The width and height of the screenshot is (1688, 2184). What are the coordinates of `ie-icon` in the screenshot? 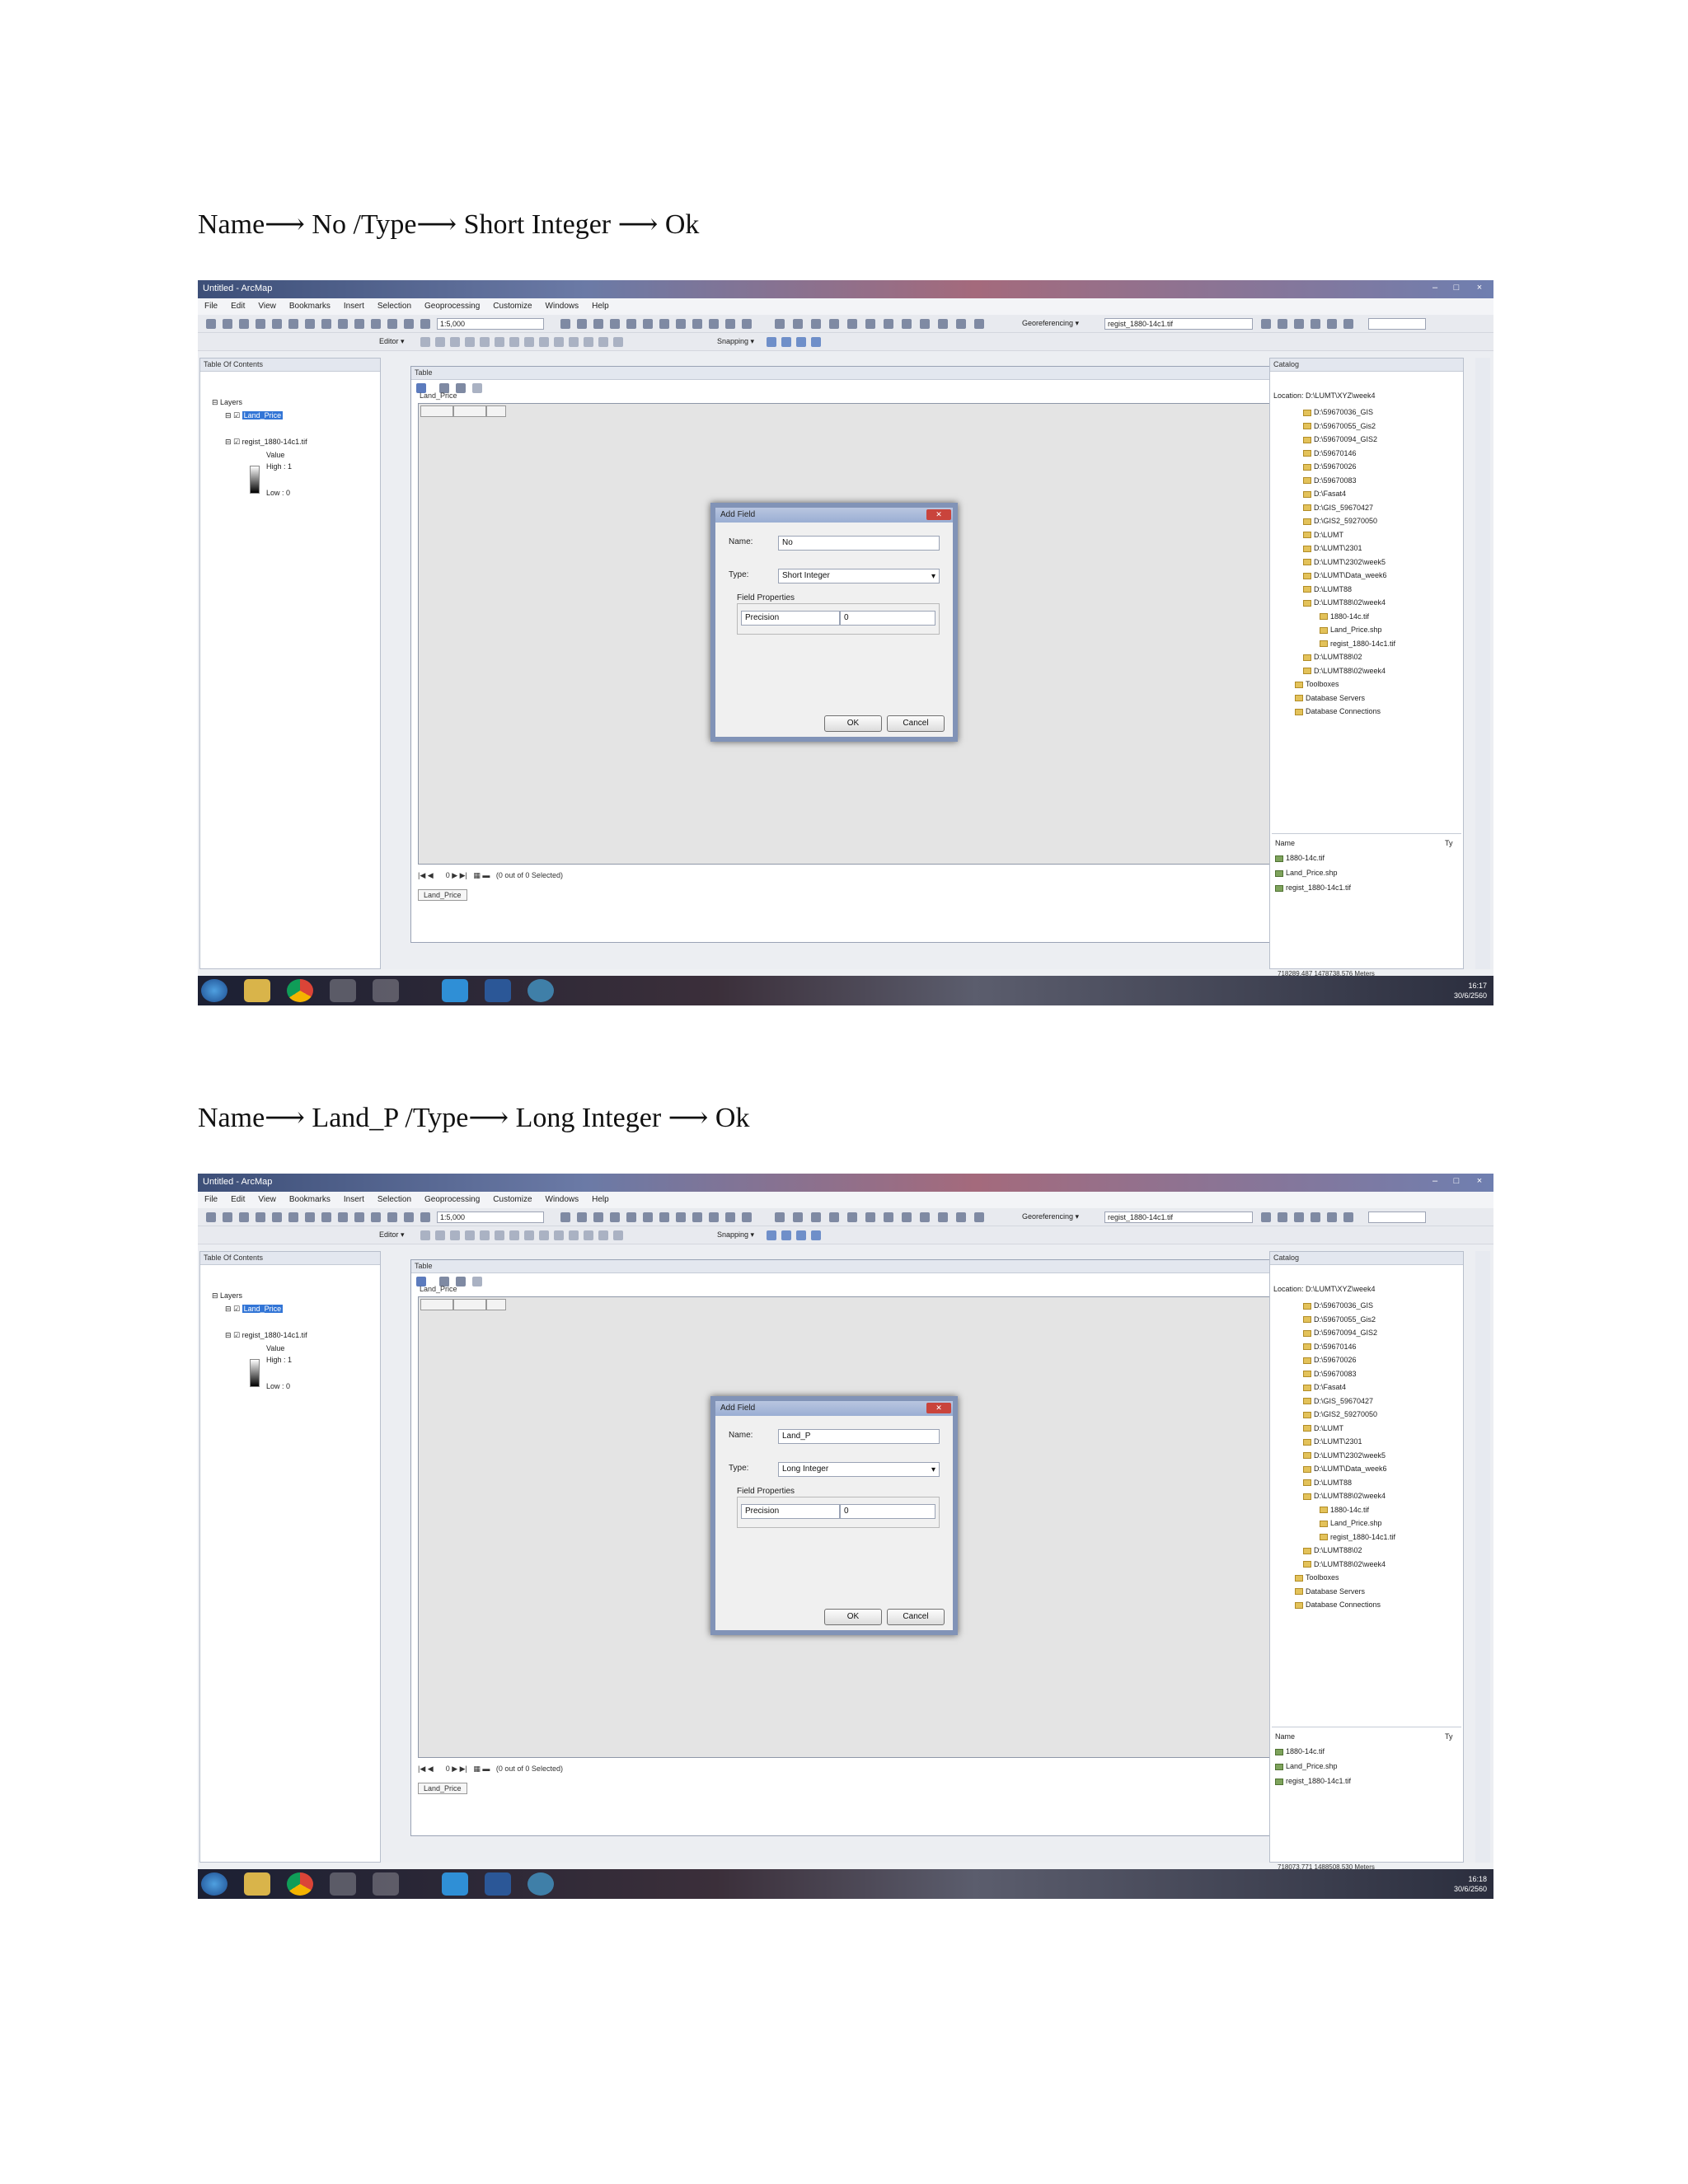 It's located at (455, 1884).